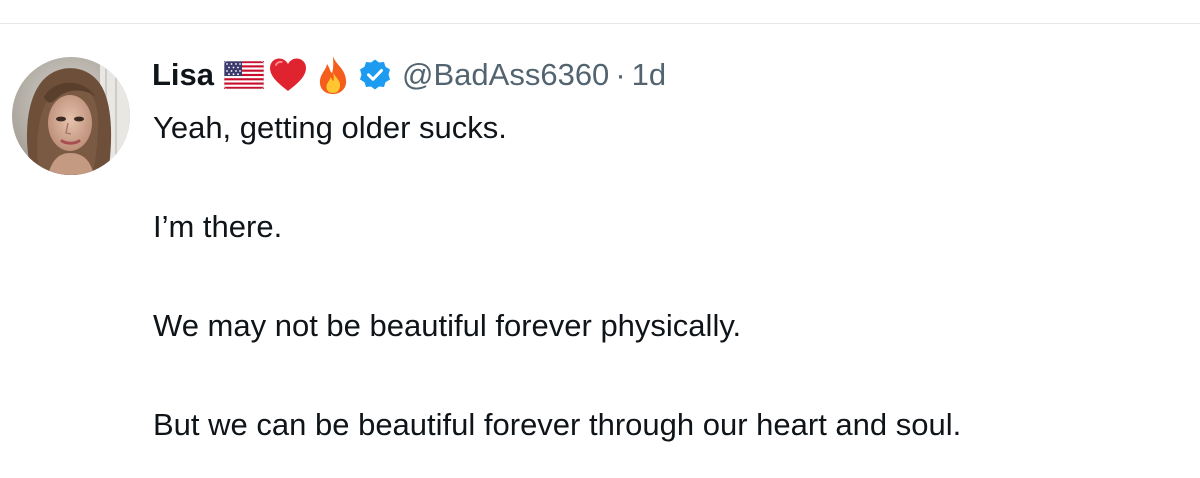 Image resolution: width=1200 pixels, height=478 pixels. Describe the element at coordinates (375, 75) in the screenshot. I see `verified-badge-icon` at that location.